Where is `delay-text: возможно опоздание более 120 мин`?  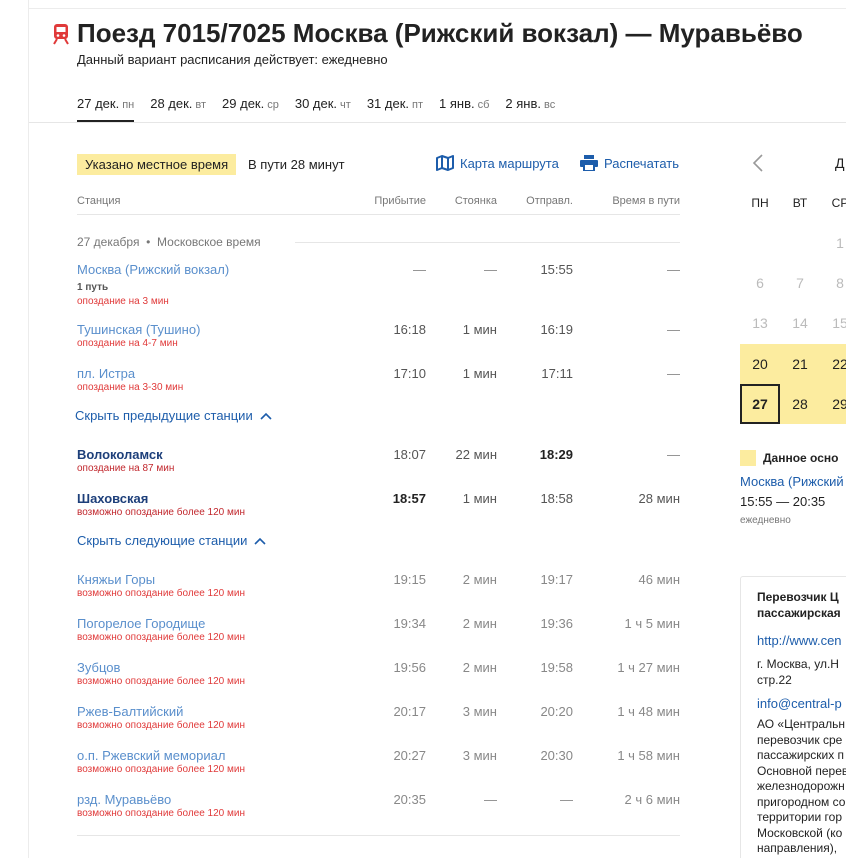 delay-text: возможно опоздание более 120 мин is located at coordinates (161, 593).